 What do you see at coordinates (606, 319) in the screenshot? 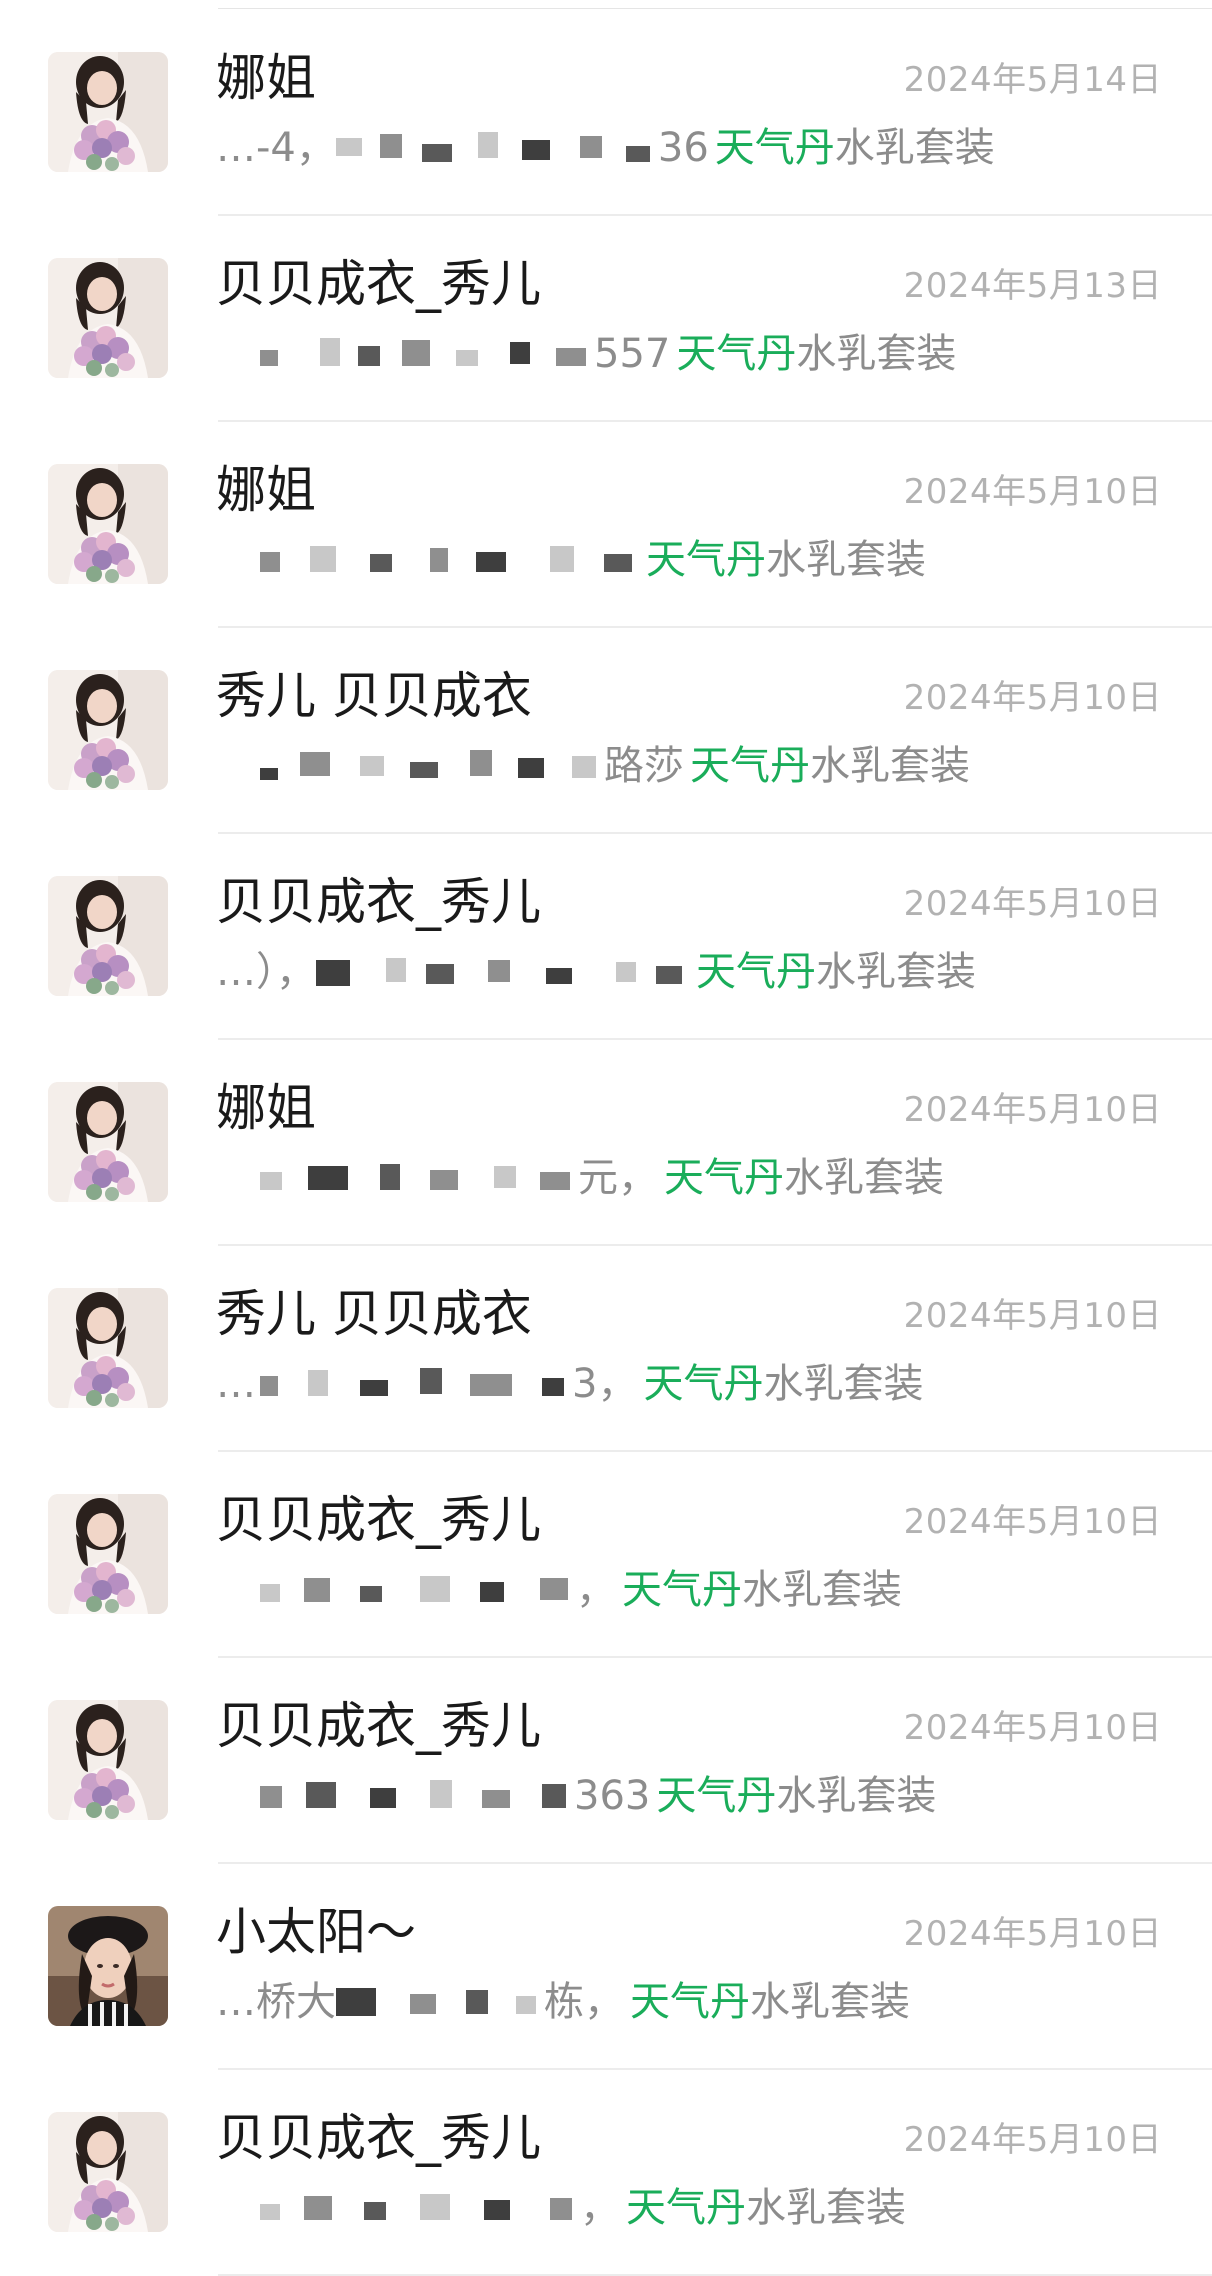
I see `chat-list-item: 贝贝成衣_秀儿 2024年5月13日 557 天气丹水乳套装` at bounding box center [606, 319].